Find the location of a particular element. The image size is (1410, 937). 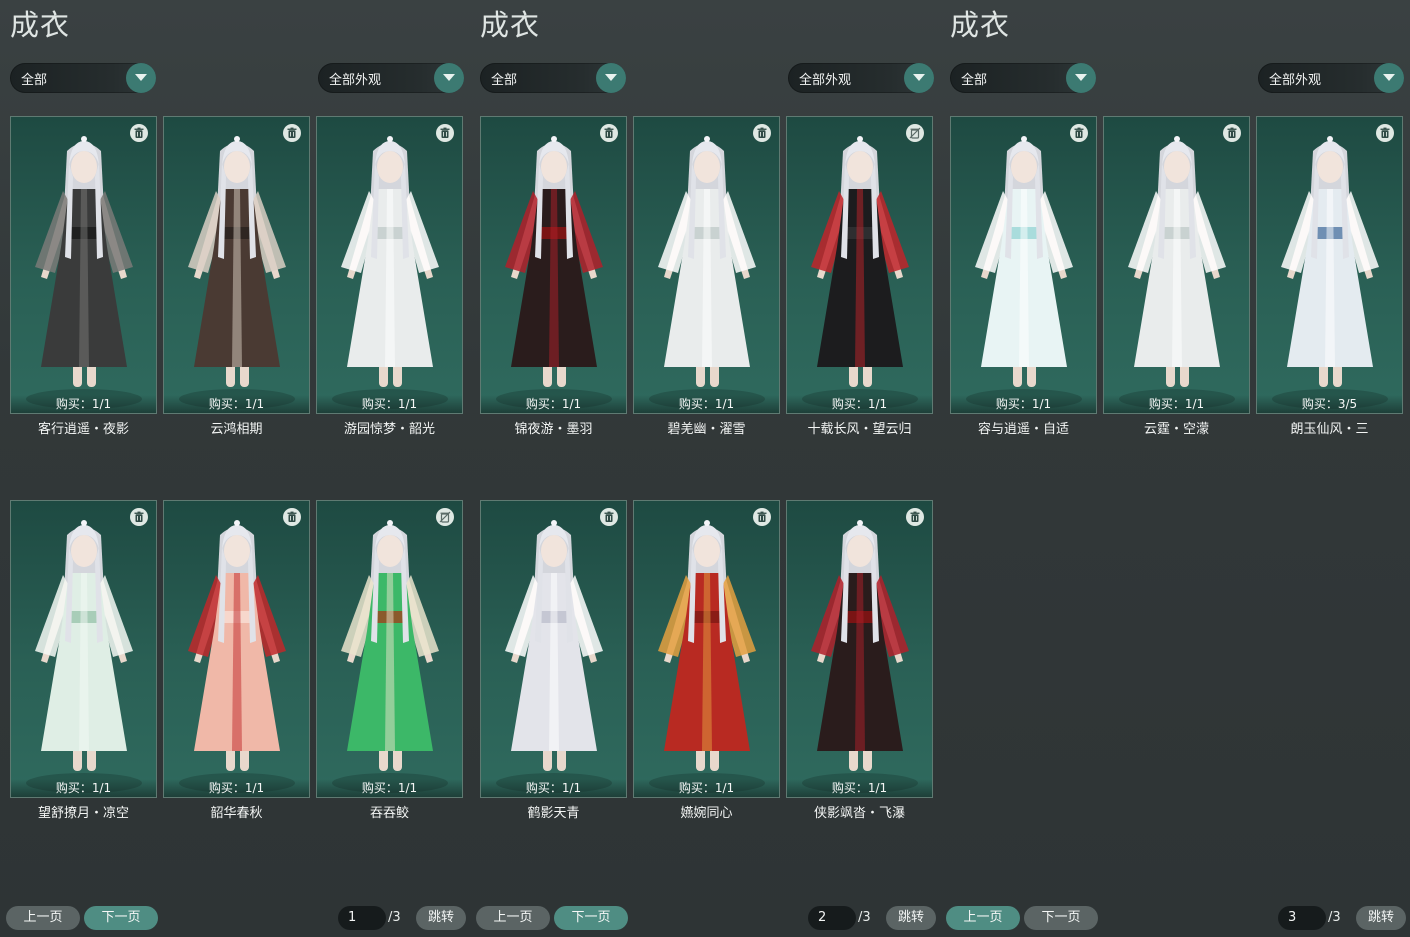

outfit-card: 购买：3/5 is located at coordinates (1329, 265).